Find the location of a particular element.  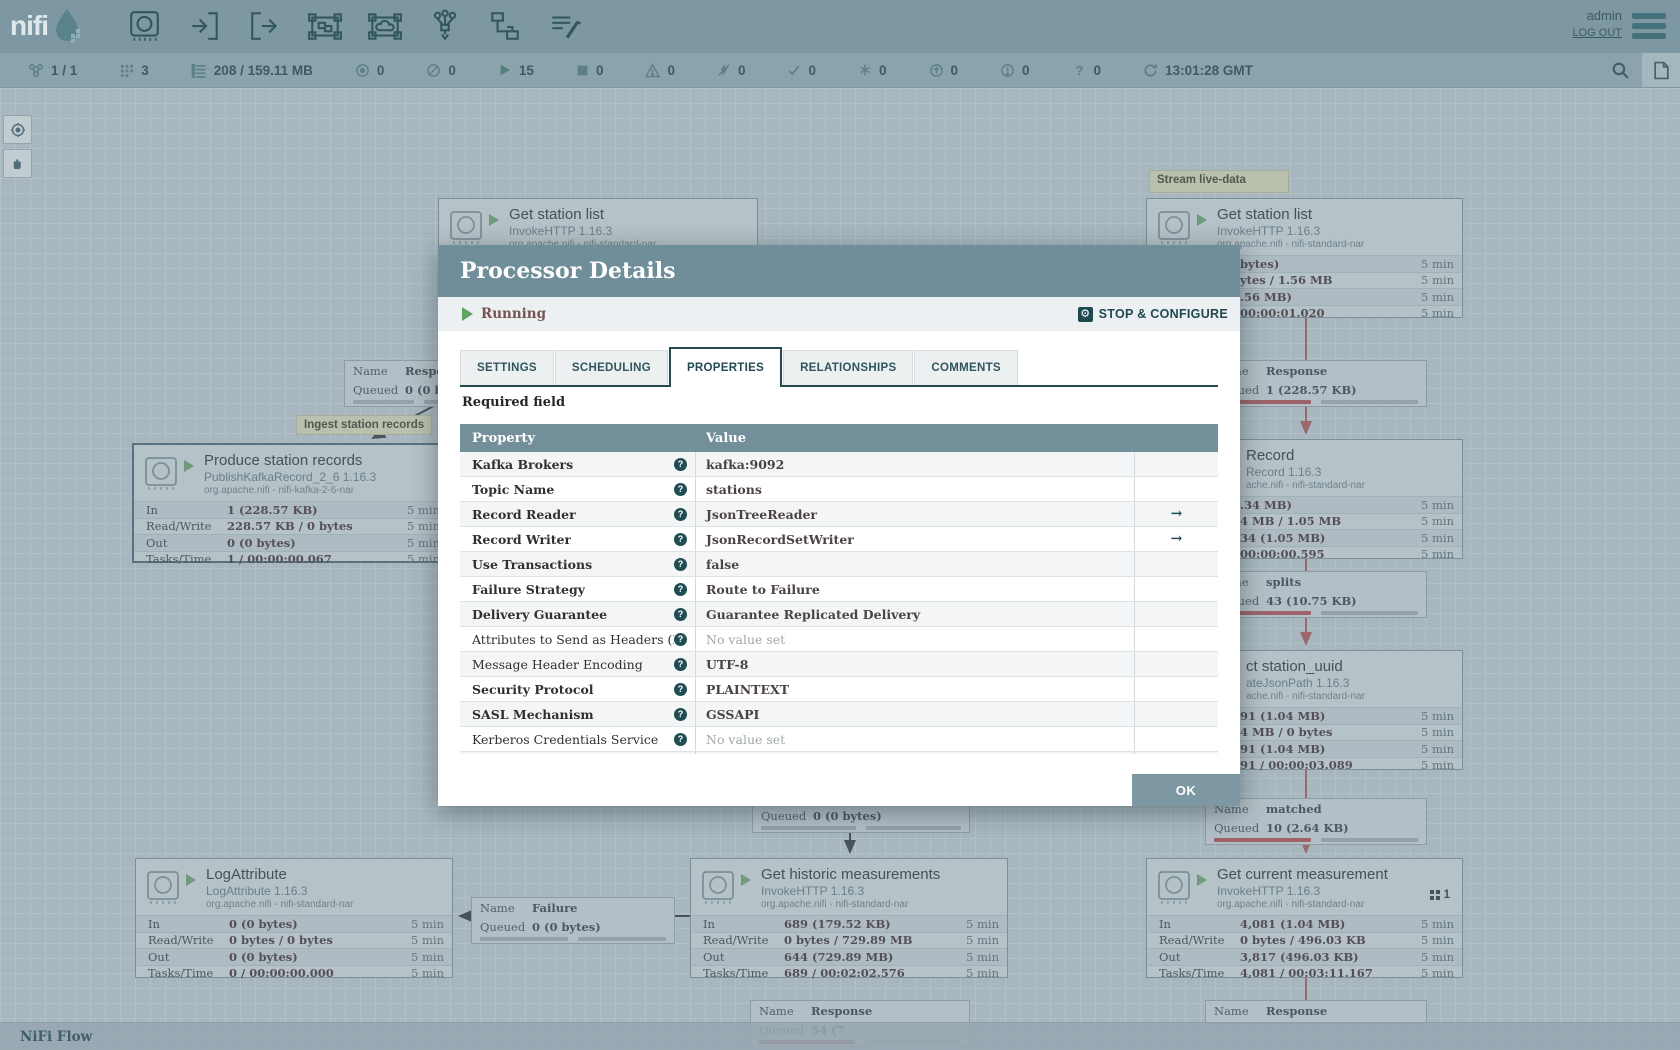

breadcrumb-root: NiFi Flow is located at coordinates (56, 1037).